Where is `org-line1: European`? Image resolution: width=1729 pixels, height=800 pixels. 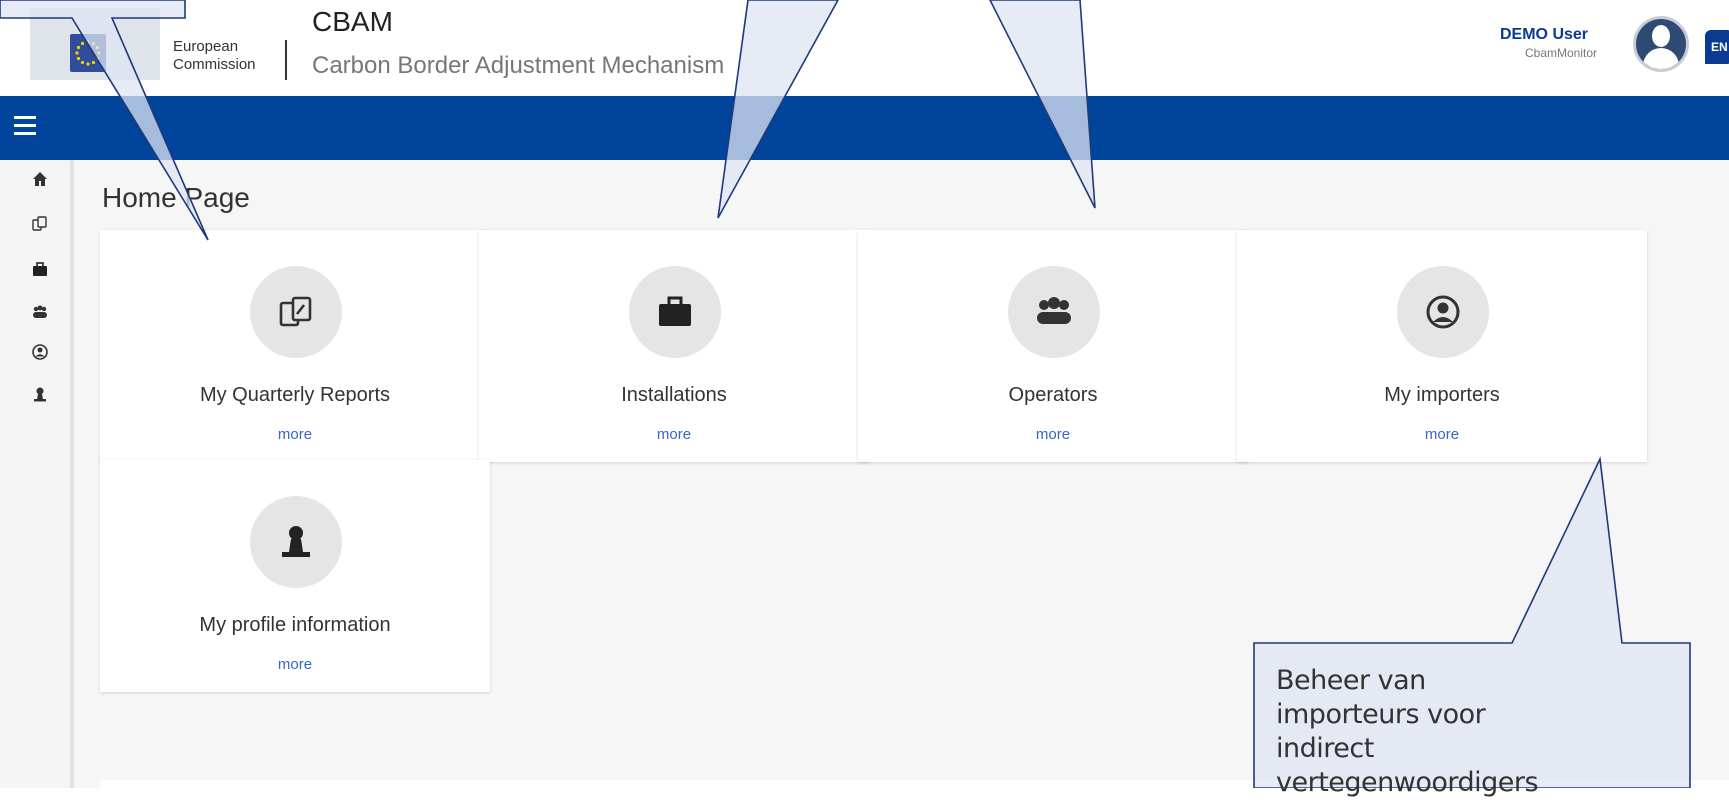
org-line1: European is located at coordinates (206, 46).